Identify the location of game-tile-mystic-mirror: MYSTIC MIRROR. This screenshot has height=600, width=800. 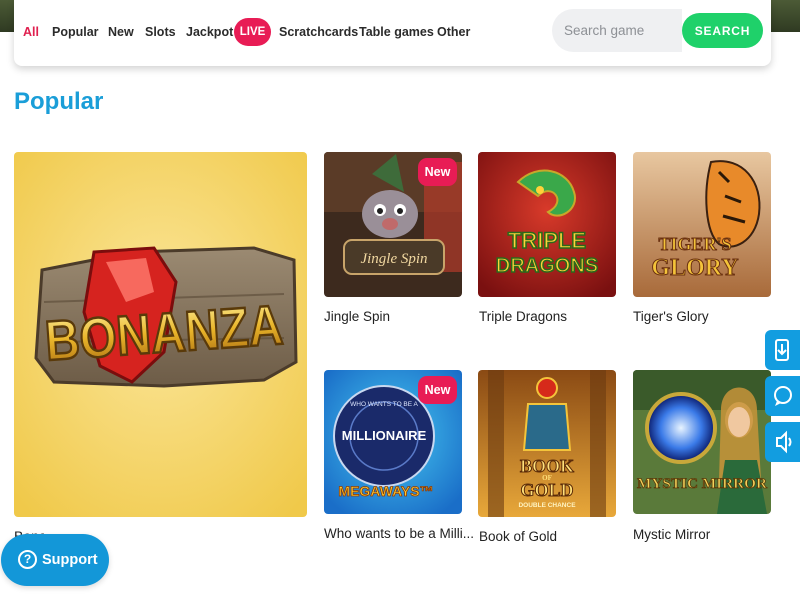
(702, 442).